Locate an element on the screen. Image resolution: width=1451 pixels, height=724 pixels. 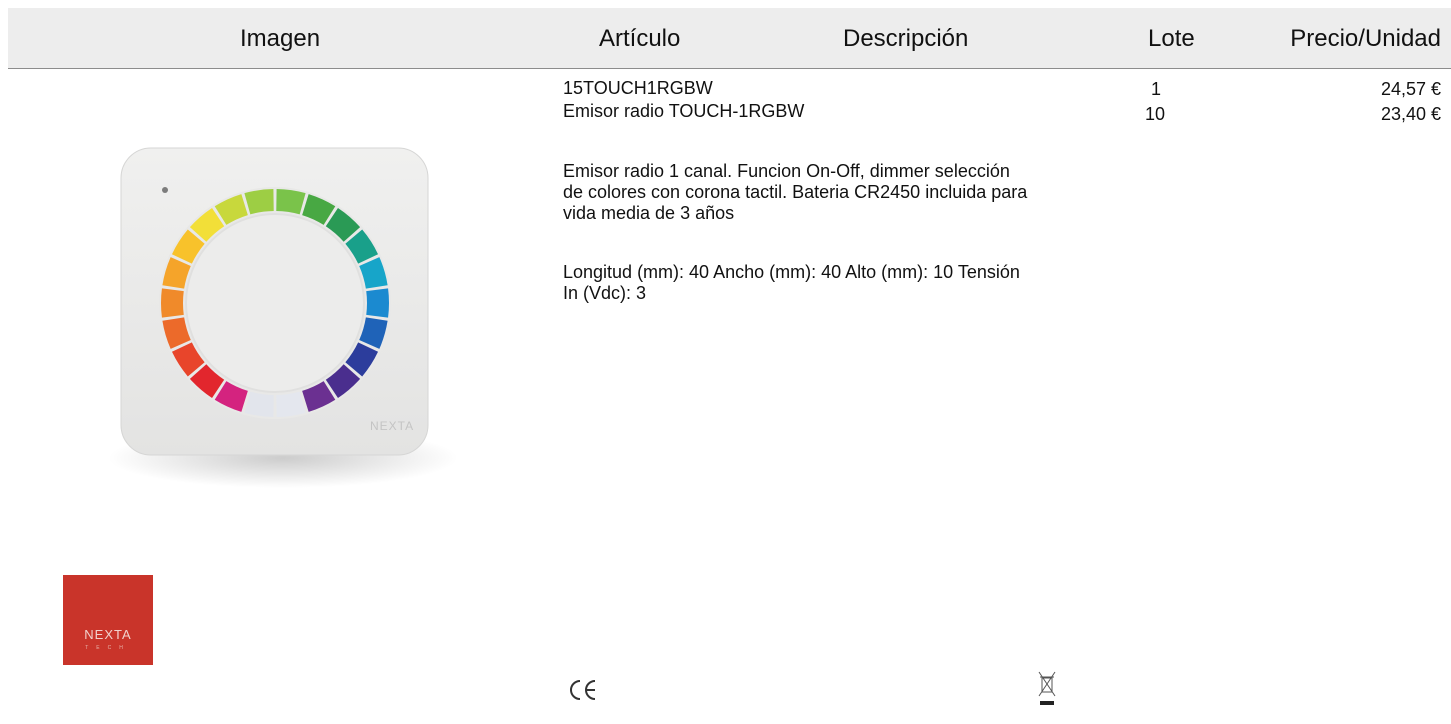
unit-price: 24,57 € is located at coordinates (1410, 89).